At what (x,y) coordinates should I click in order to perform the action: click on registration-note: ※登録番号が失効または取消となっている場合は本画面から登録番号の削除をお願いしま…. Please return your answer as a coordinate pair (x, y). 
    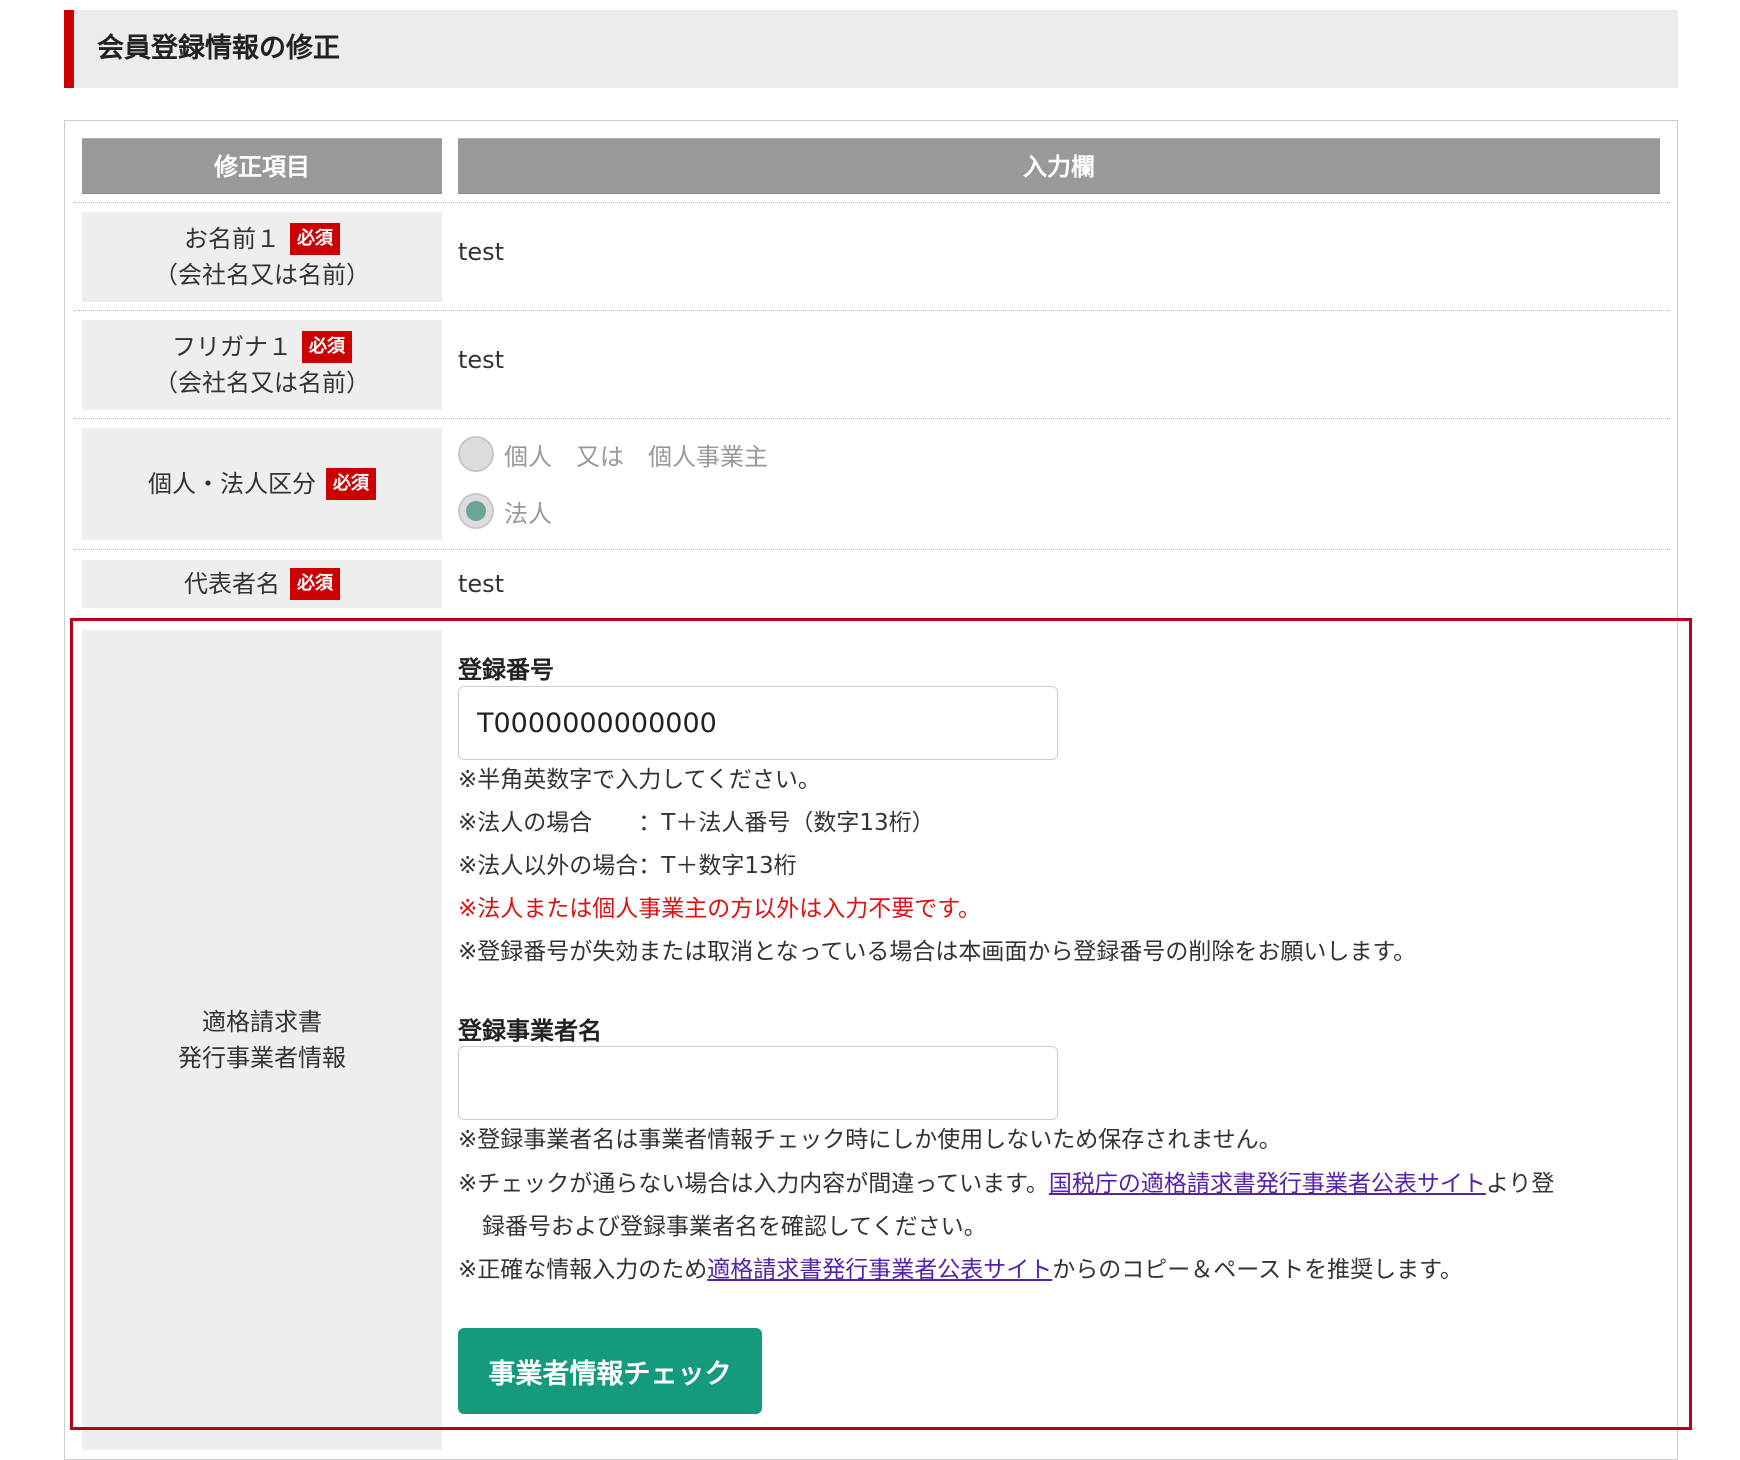
    Looking at the image, I should click on (937, 952).